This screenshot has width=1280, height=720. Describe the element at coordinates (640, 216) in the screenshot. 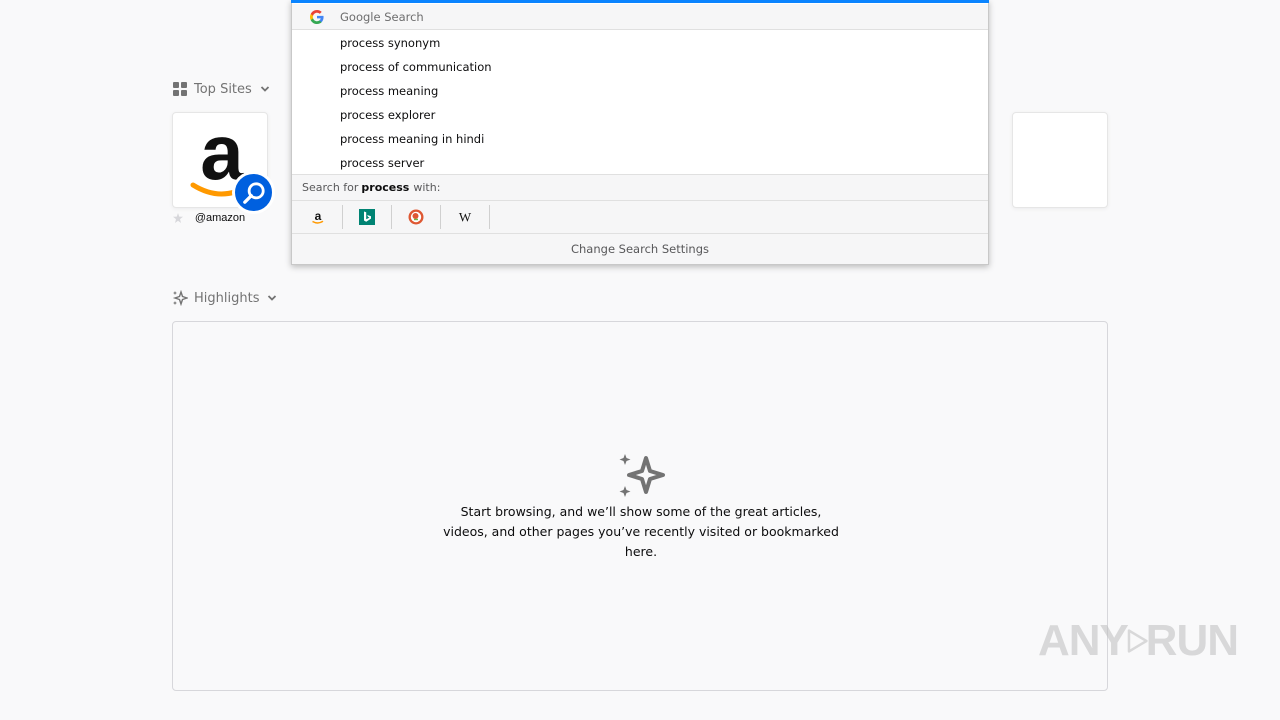

I see `one-off-search-engines: a W` at that location.